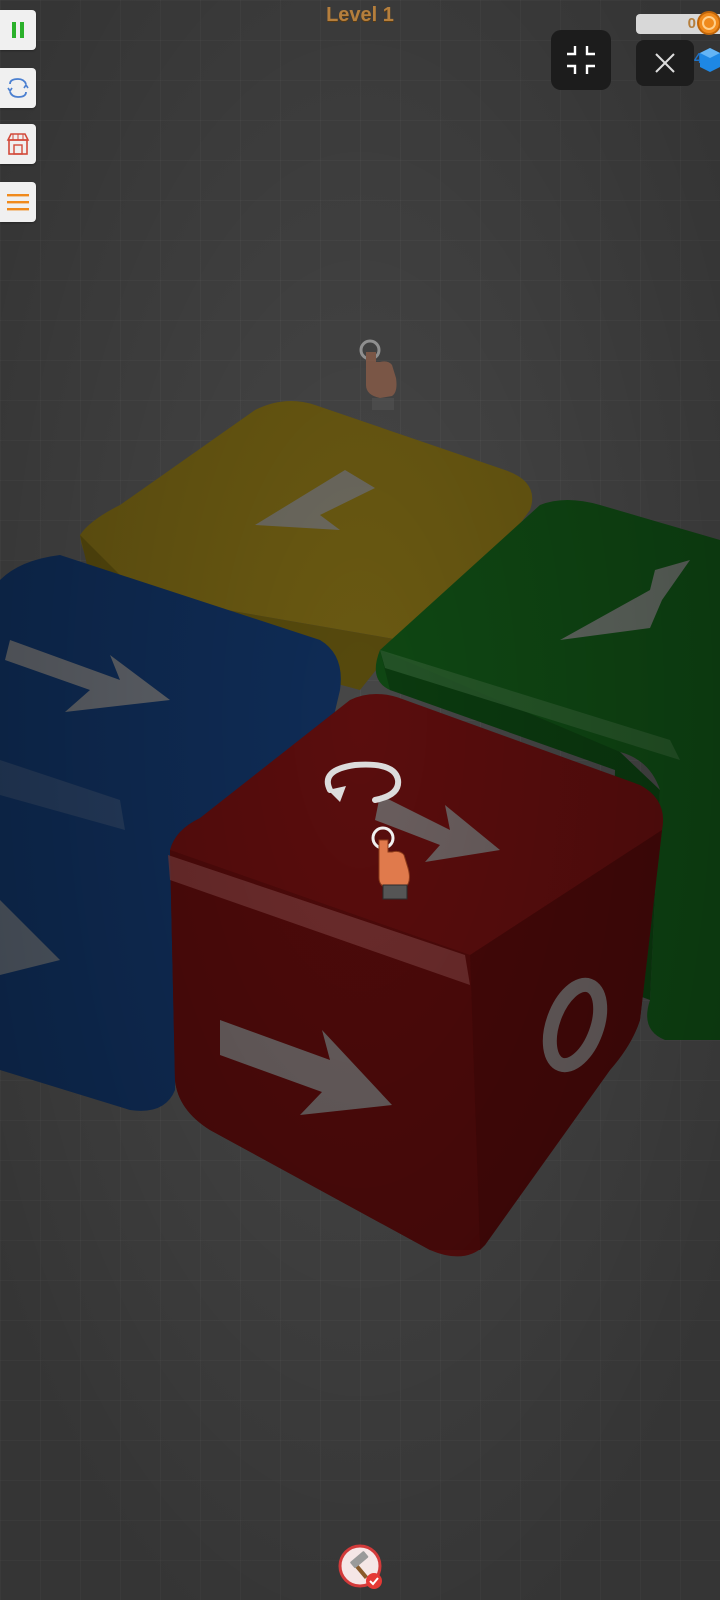 The width and height of the screenshot is (720, 1600). Describe the element at coordinates (360, 15) in the screenshot. I see `level-title: Level 1` at that location.